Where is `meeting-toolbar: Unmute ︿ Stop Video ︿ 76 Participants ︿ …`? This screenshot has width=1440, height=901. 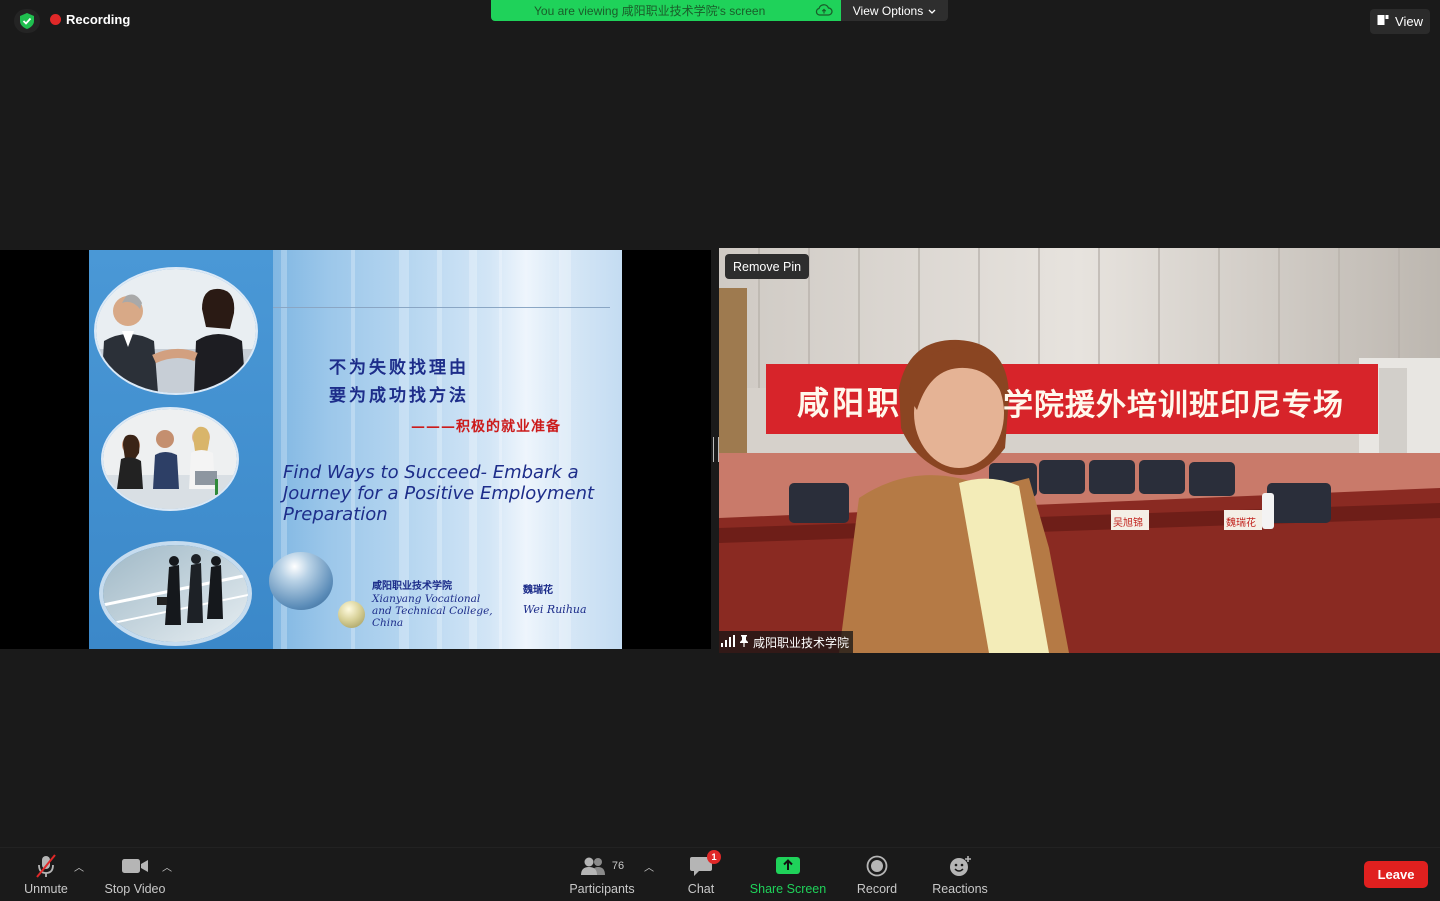
meeting-toolbar: Unmute ︿ Stop Video ︿ 76 Participants ︿ … is located at coordinates (720, 874).